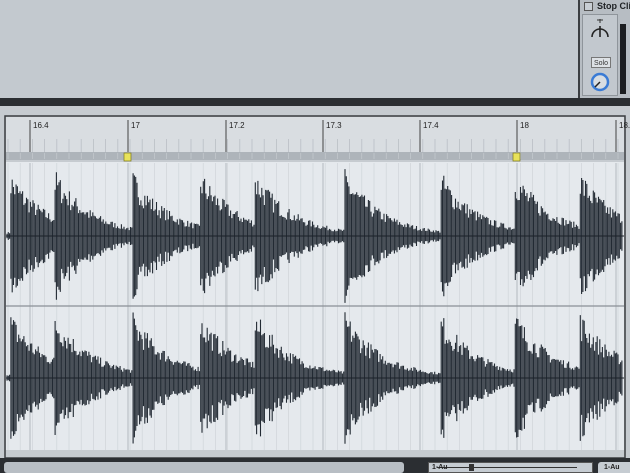 The height and width of the screenshot is (473, 630). I want to click on ruler-label: 18.2, so click(624, 125).